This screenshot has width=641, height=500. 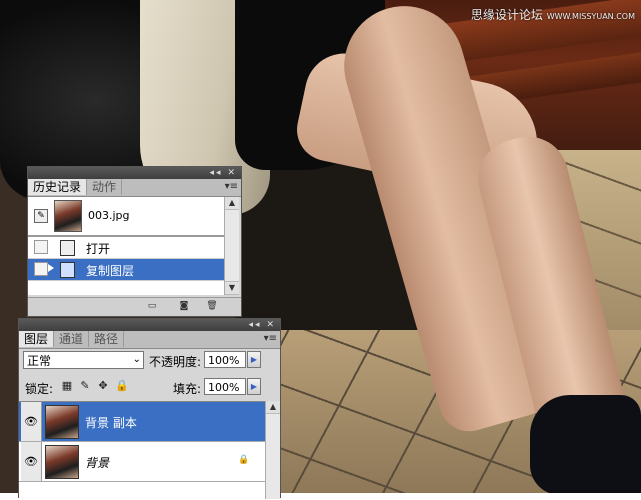 What do you see at coordinates (272, 450) in the screenshot?
I see `layers-scrollbar: ▲` at bounding box center [272, 450].